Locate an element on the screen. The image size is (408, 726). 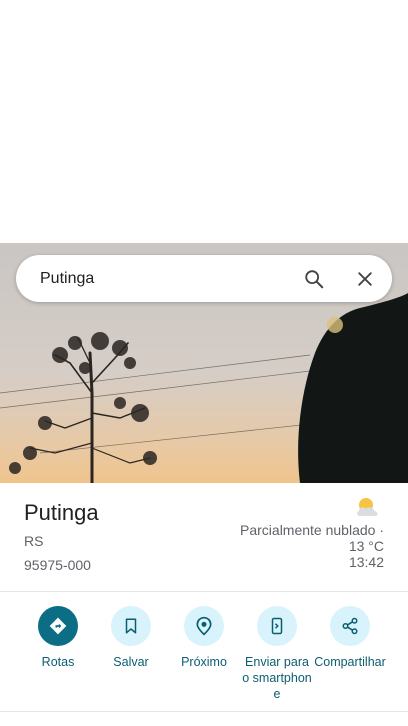
weather-condition: Parcialmente nublado · is located at coordinates (312, 530).